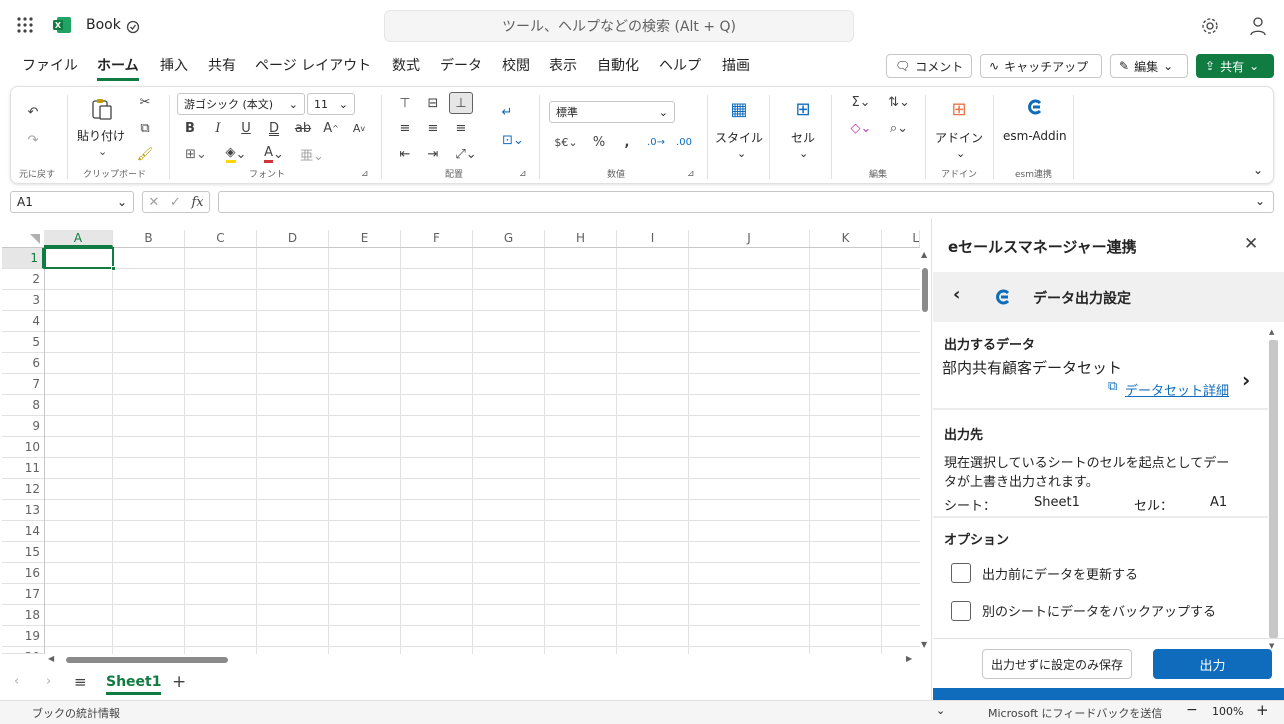 This screenshot has width=1284, height=724. I want to click on formula-input: ⌄, so click(746, 202).